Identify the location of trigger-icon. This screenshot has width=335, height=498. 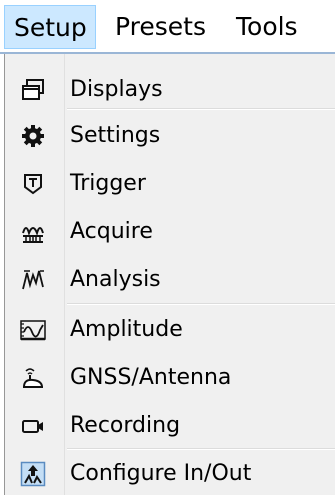
(33, 184).